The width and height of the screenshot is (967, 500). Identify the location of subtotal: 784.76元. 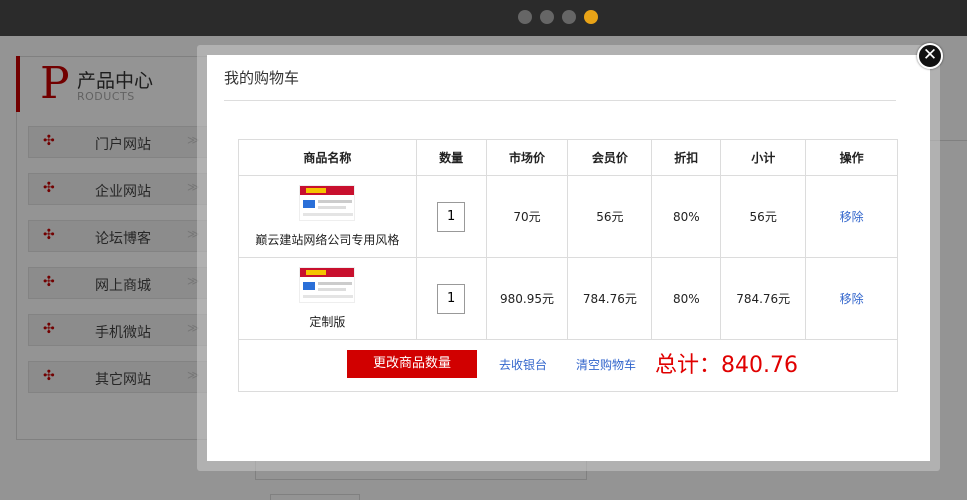
(763, 298).